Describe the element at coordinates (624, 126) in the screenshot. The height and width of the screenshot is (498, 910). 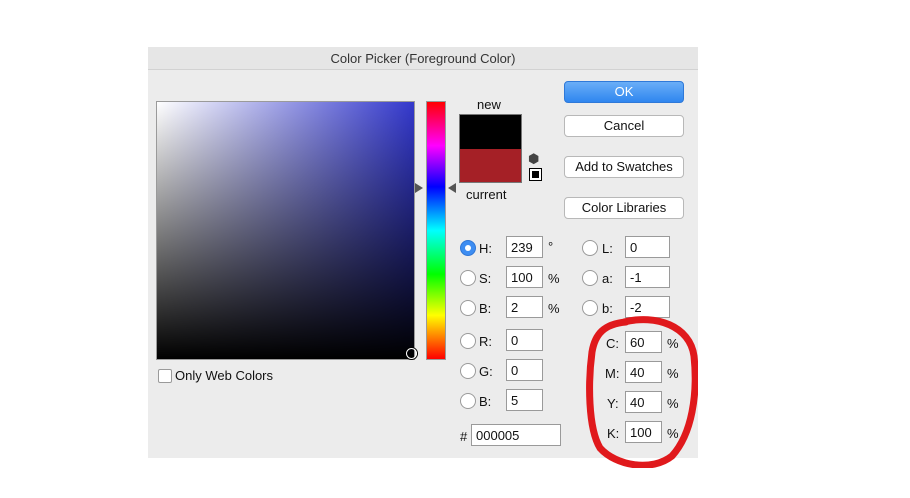
I see `cancel-button: Cancel` at that location.